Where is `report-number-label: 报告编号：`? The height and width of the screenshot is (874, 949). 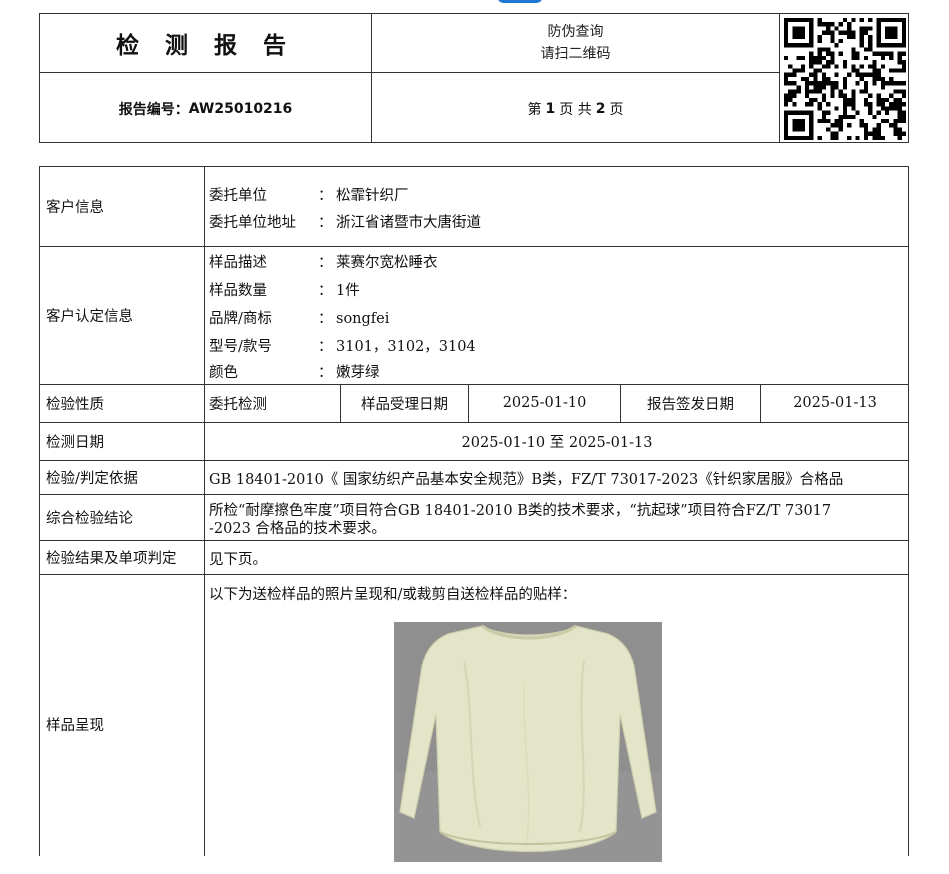 report-number-label: 报告编号： is located at coordinates (153, 109).